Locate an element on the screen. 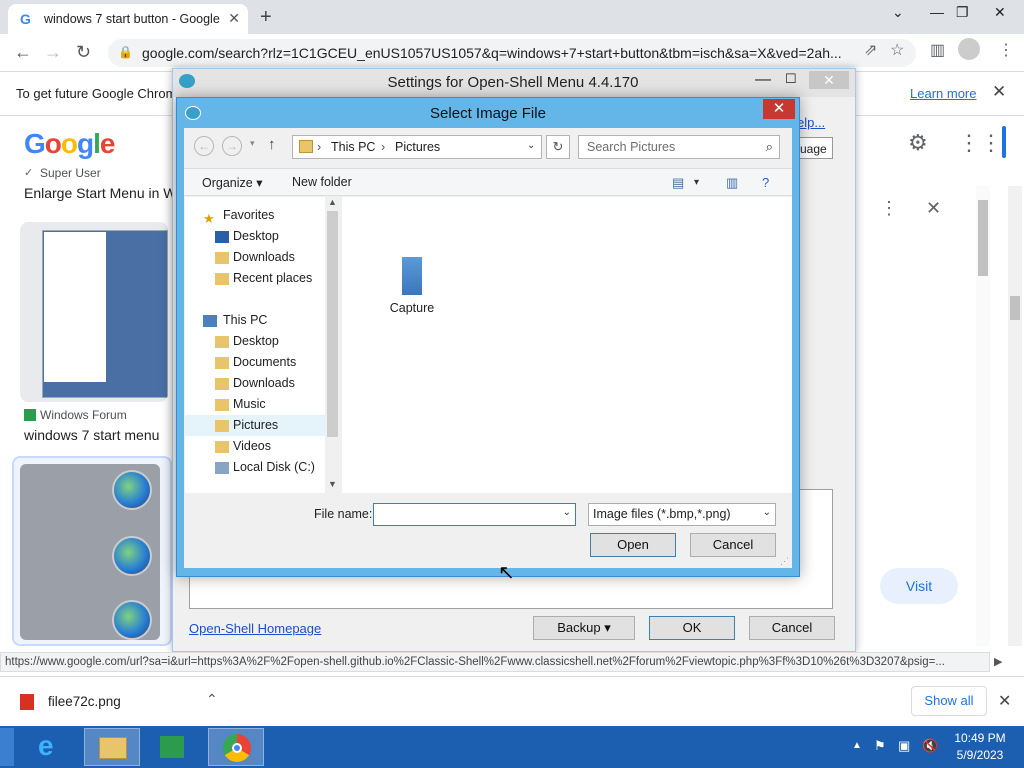 The height and width of the screenshot is (768, 1024). bookmark-star-icon: ☆ is located at coordinates (897, 50).